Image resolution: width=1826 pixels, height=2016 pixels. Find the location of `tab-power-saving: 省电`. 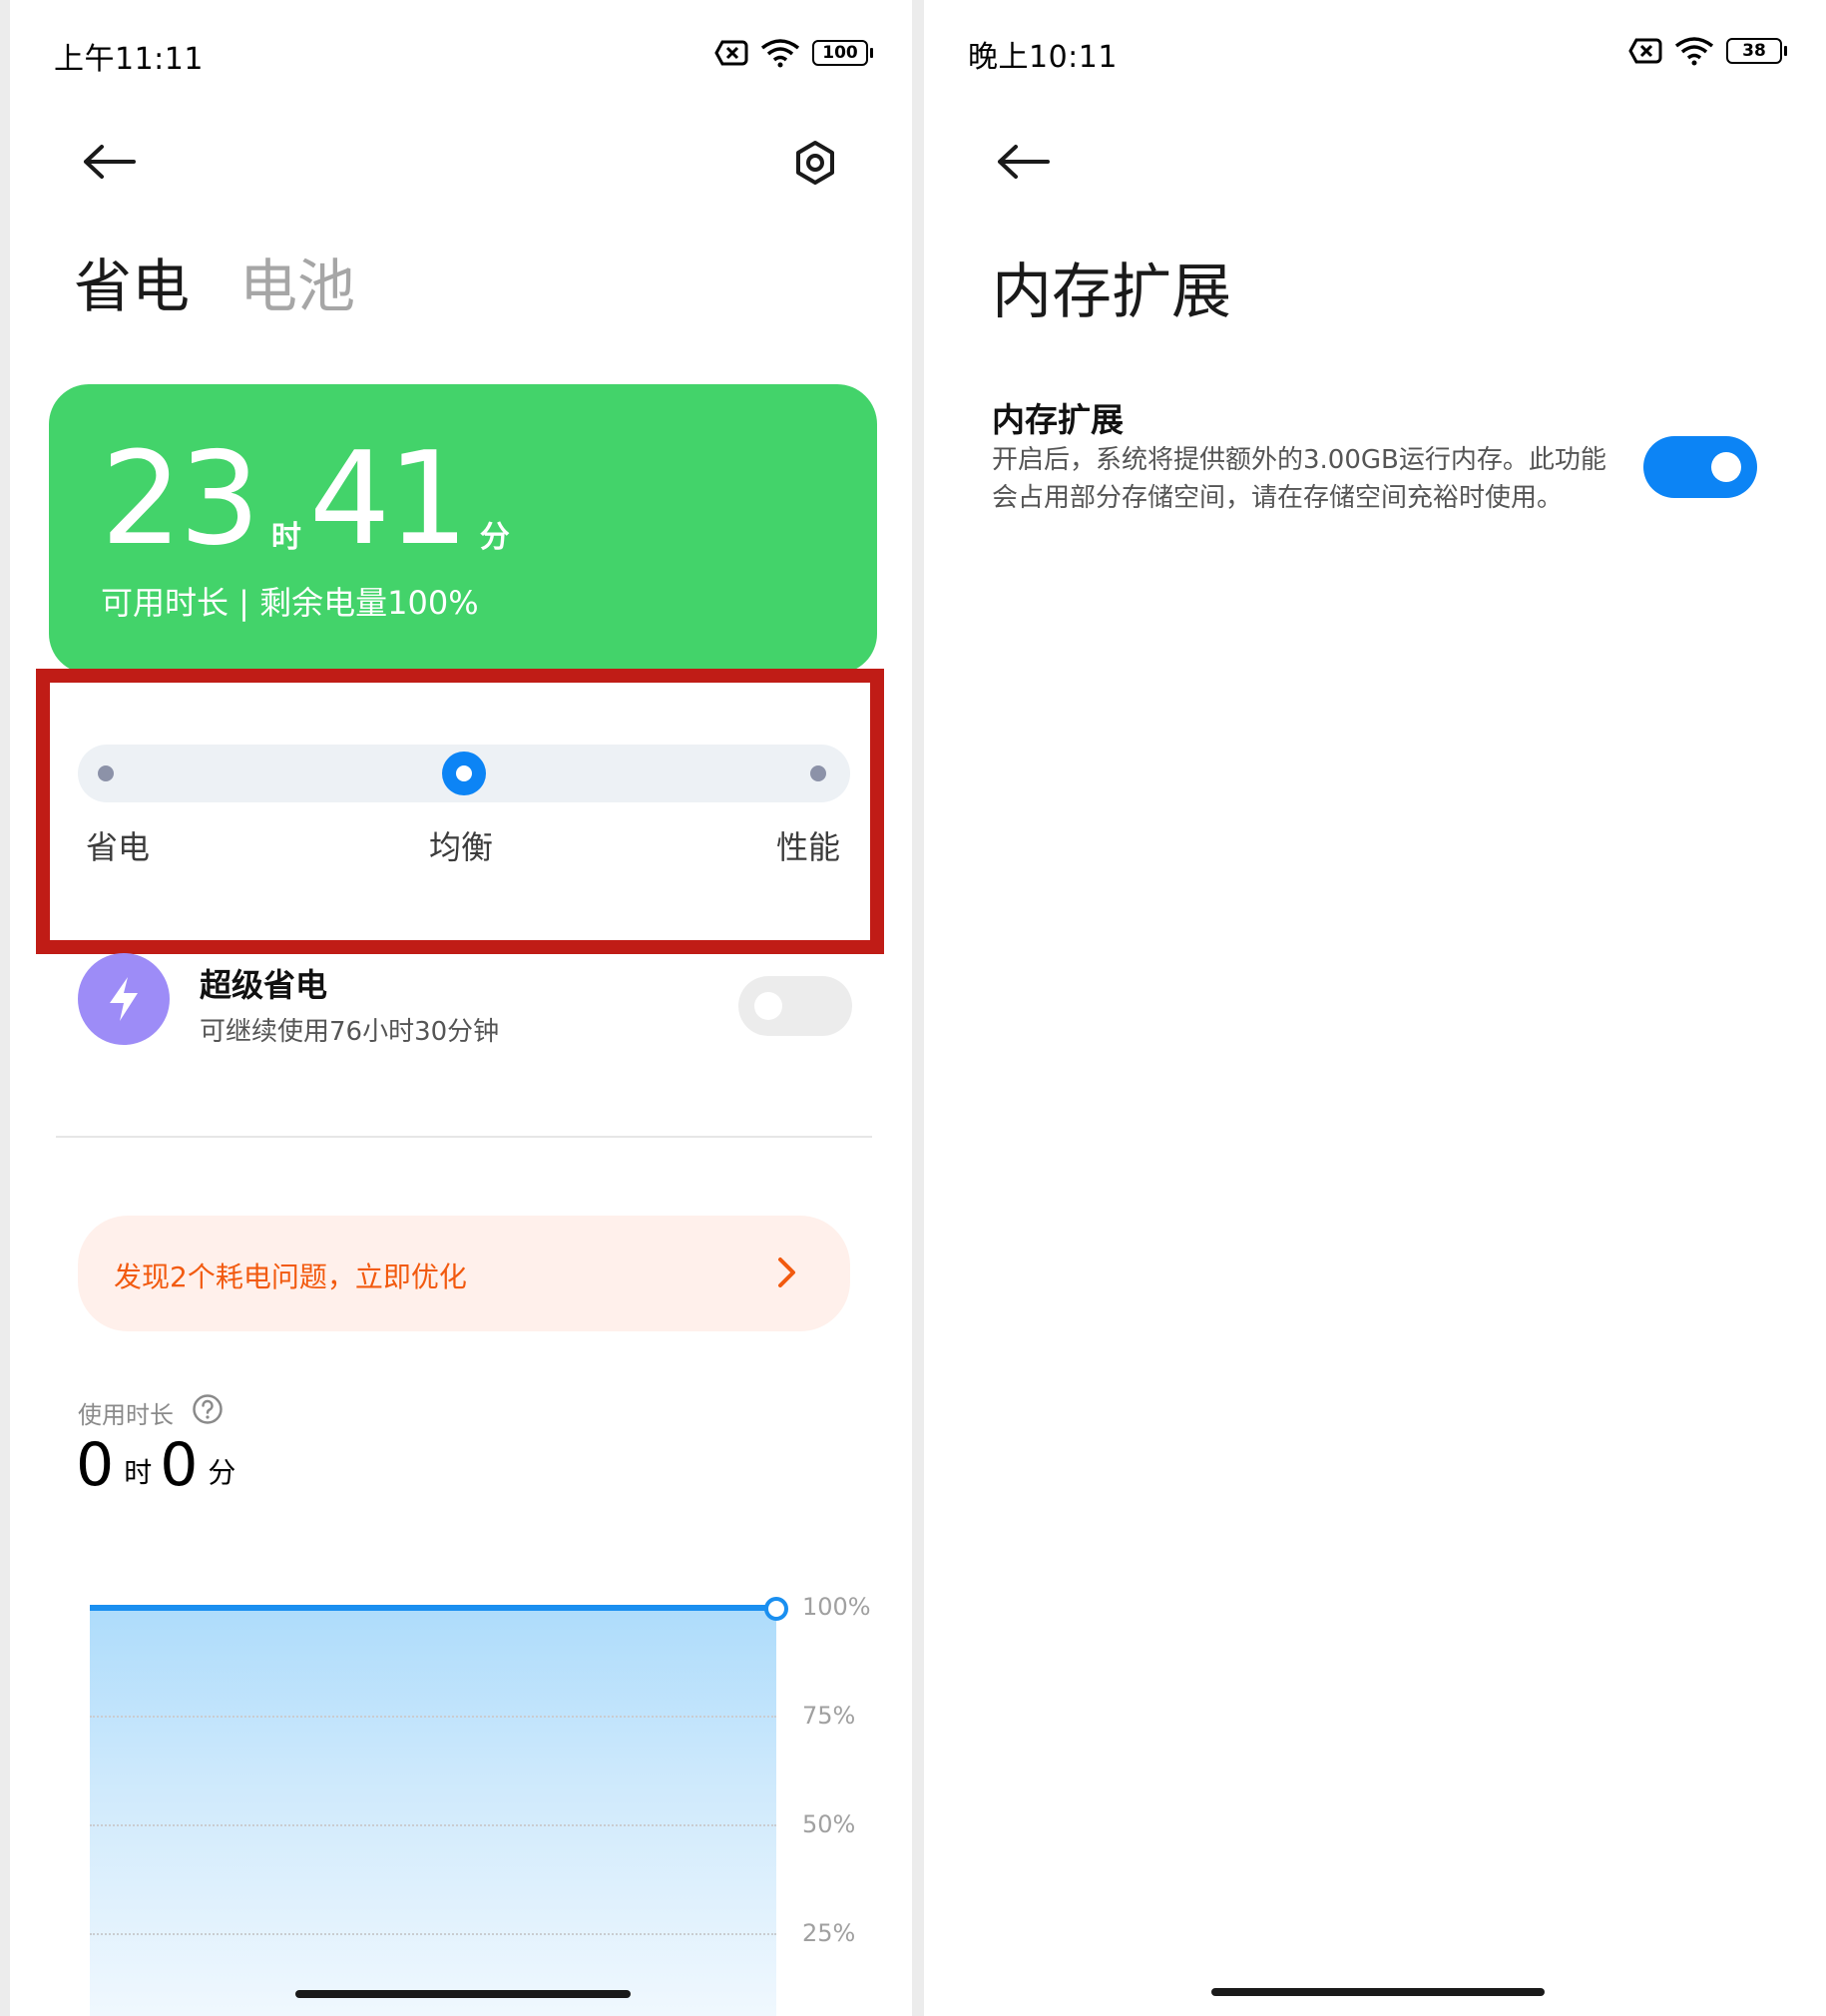

tab-power-saving: 省电 is located at coordinates (132, 281).